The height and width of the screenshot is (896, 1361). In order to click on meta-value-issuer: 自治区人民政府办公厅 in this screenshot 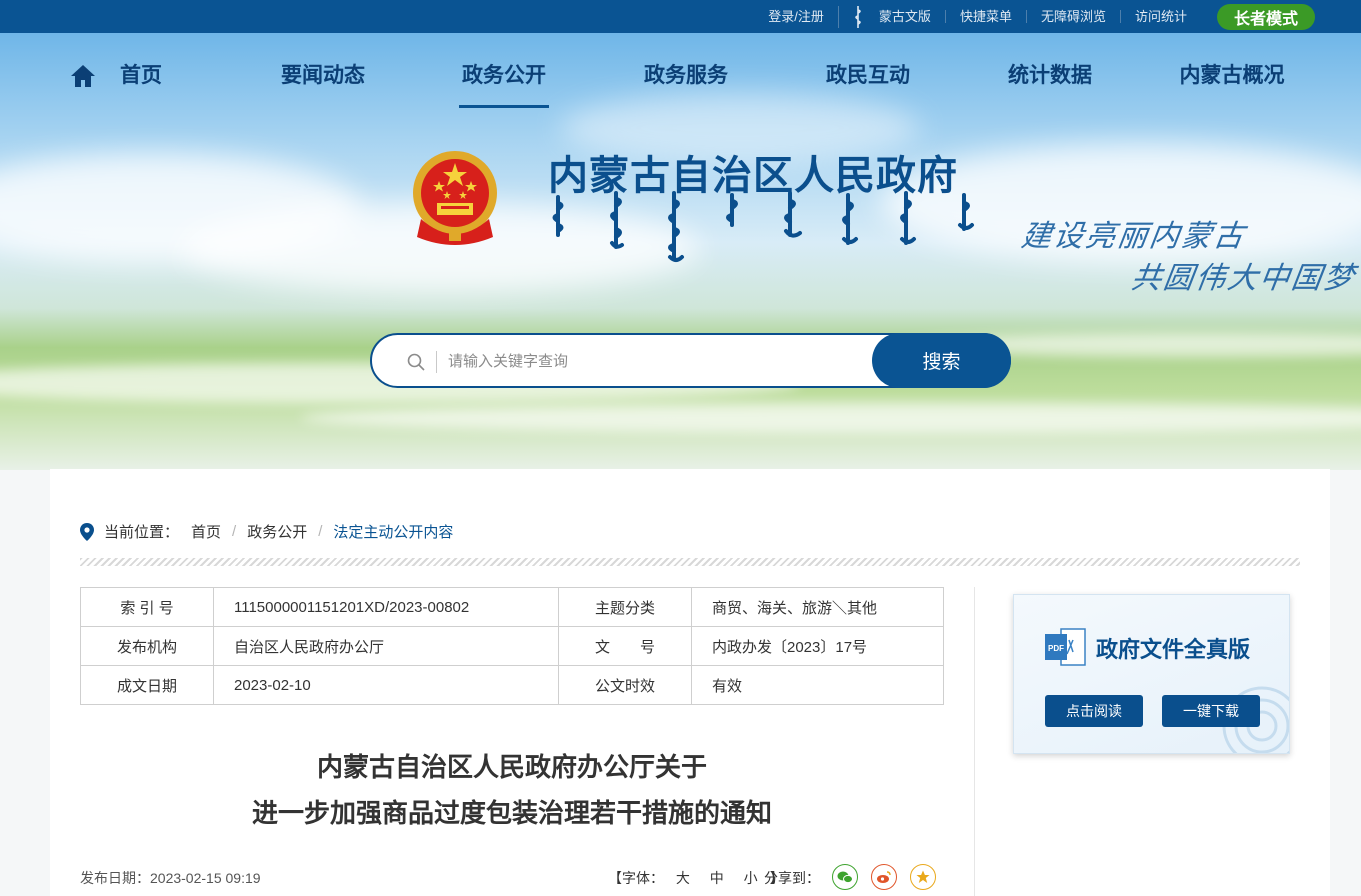, I will do `click(386, 646)`.